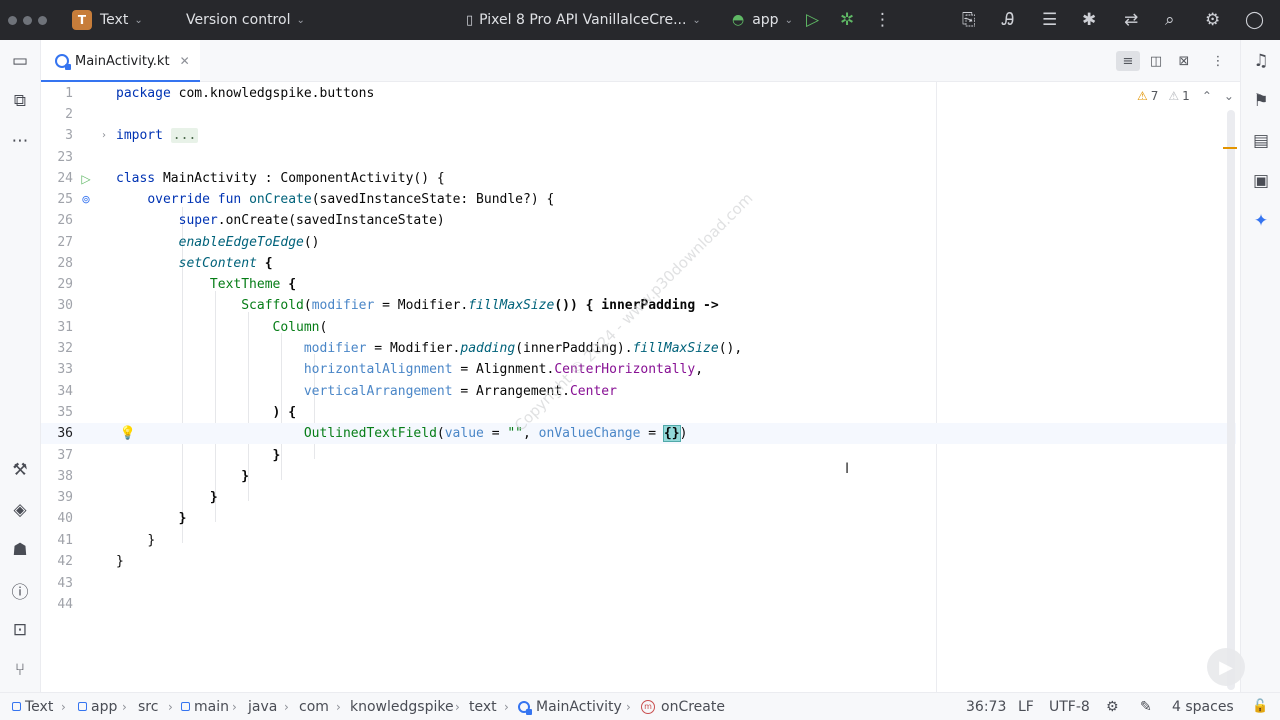  What do you see at coordinates (638, 114) in the screenshot?
I see `code-line: 2` at bounding box center [638, 114].